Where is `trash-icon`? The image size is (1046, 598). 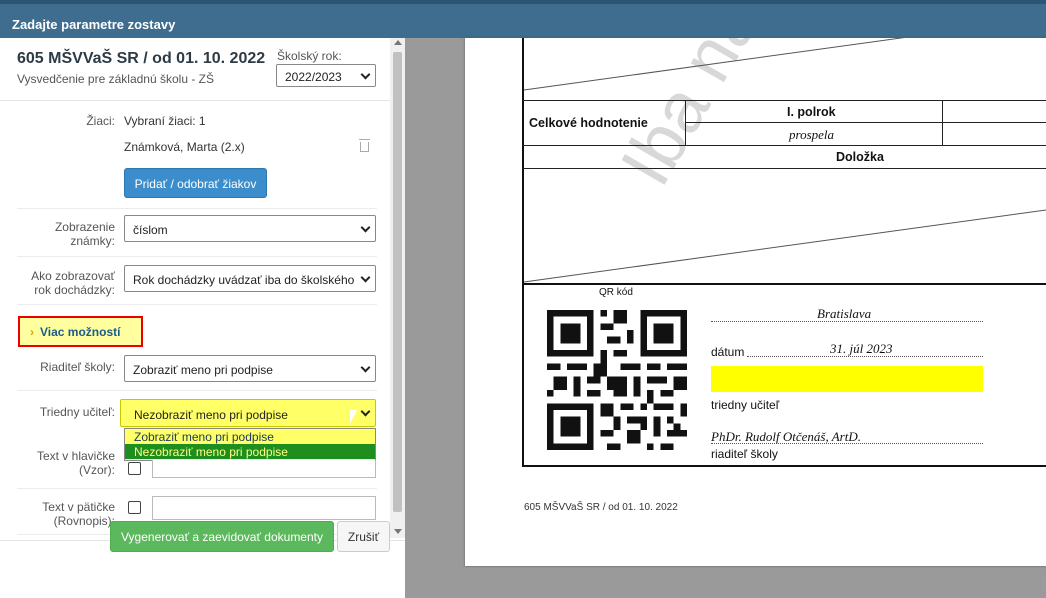 trash-icon is located at coordinates (364, 145).